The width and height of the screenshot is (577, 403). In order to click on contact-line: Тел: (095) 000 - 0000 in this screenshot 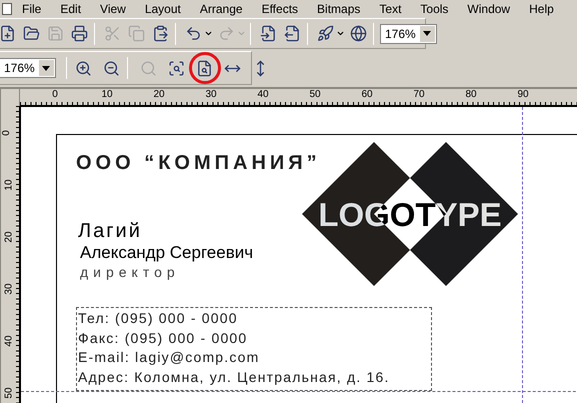, I will do `click(158, 318)`.